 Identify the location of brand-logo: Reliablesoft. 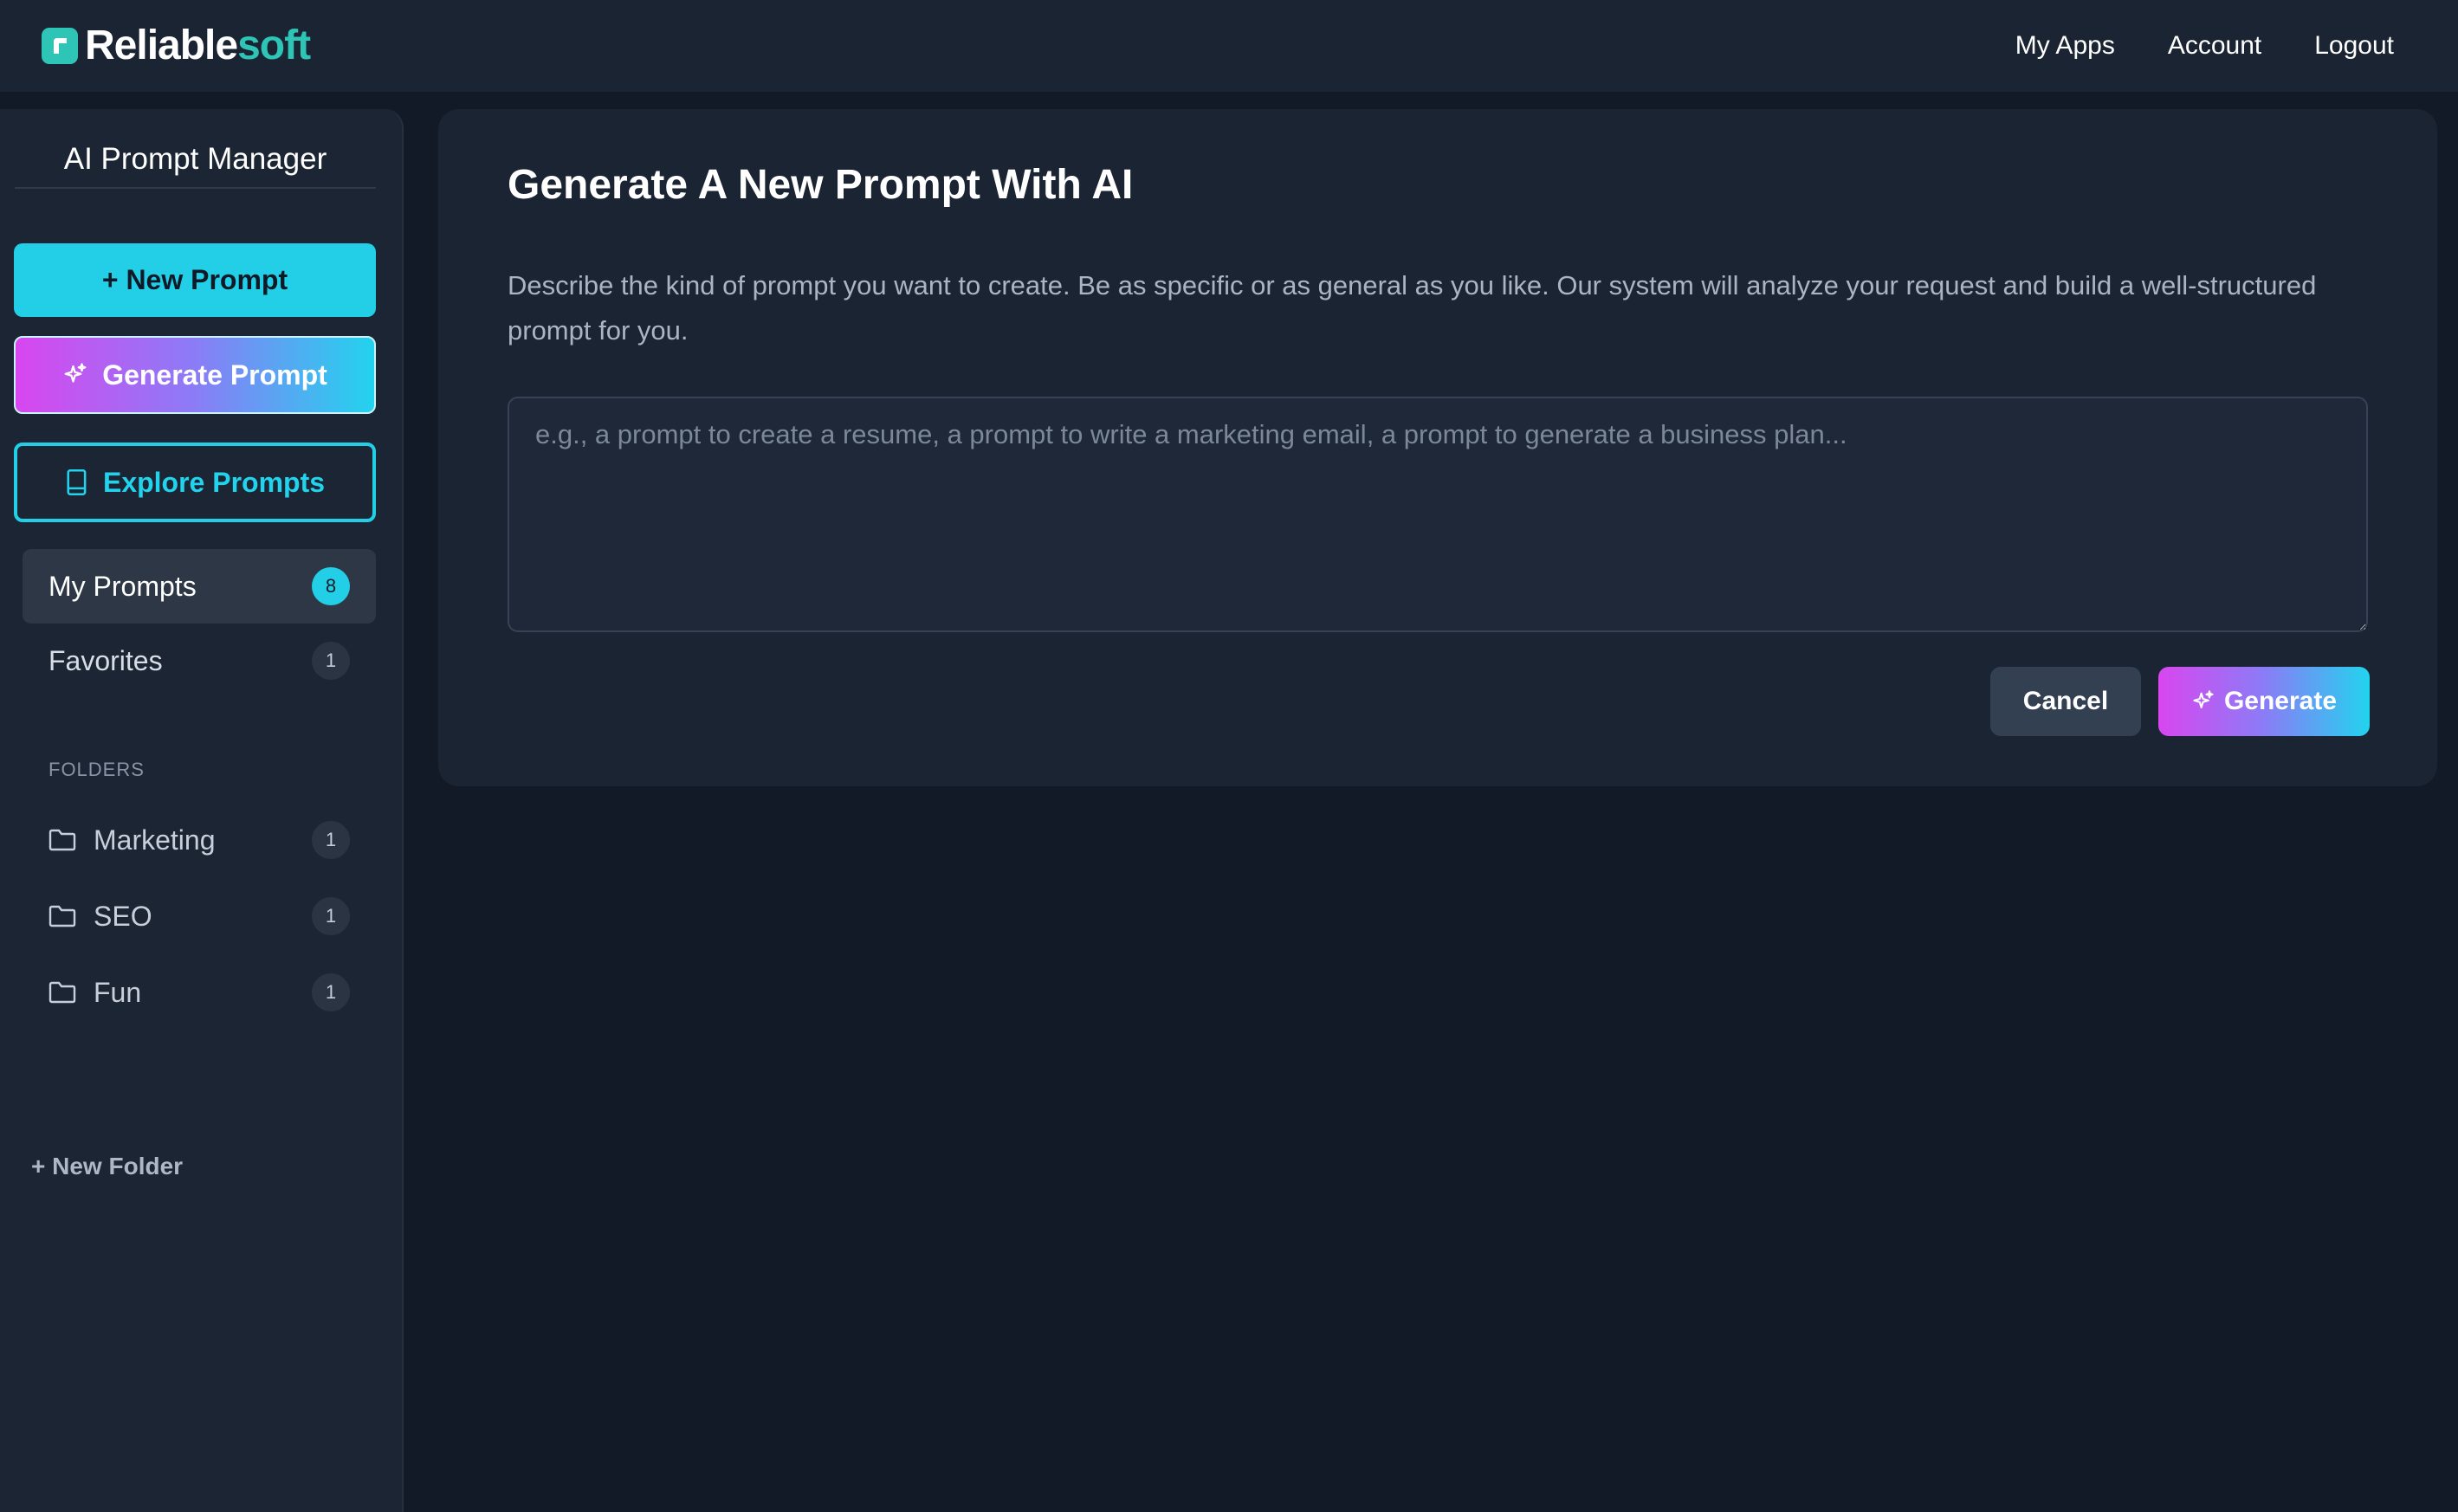
(176, 45).